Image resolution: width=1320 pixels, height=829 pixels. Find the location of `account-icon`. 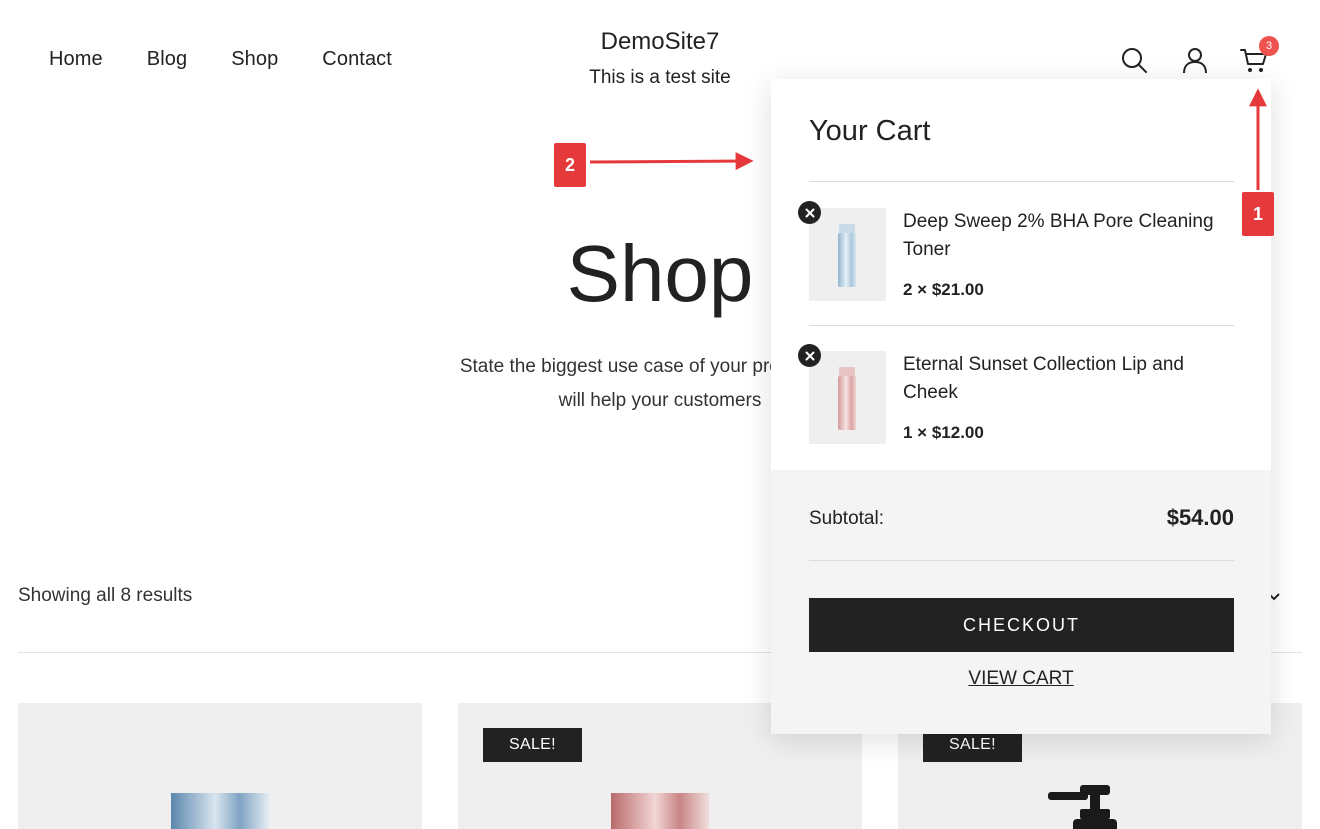

account-icon is located at coordinates (1195, 60).